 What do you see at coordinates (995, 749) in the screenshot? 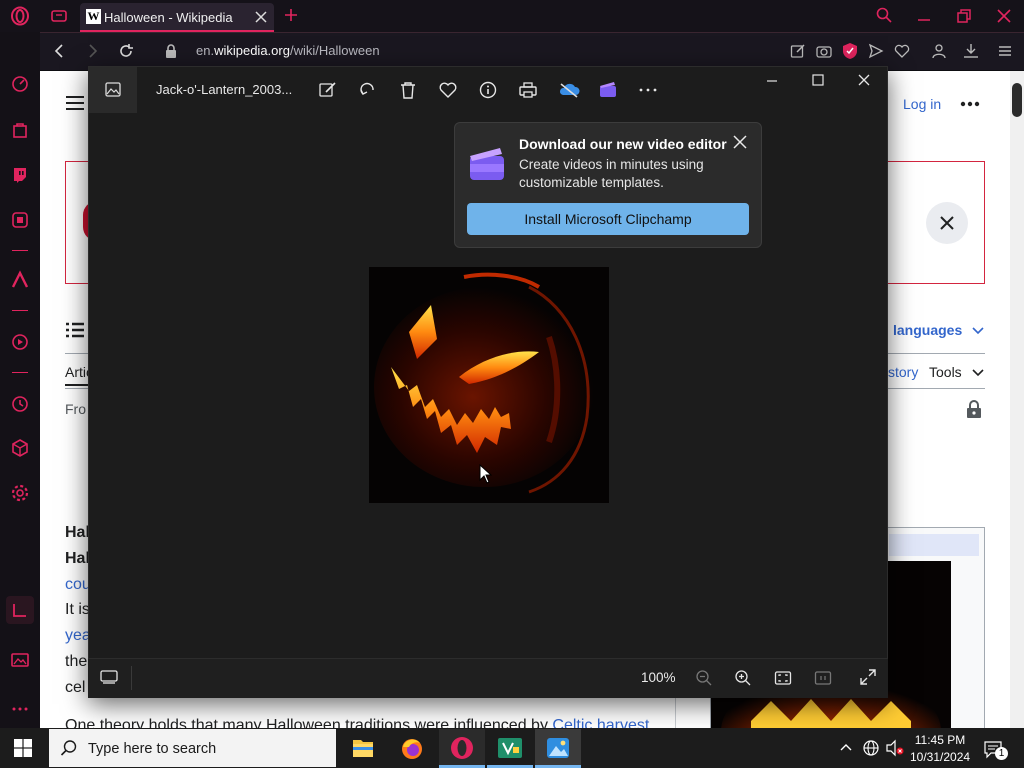
I see `notifications-icon: 1` at bounding box center [995, 749].